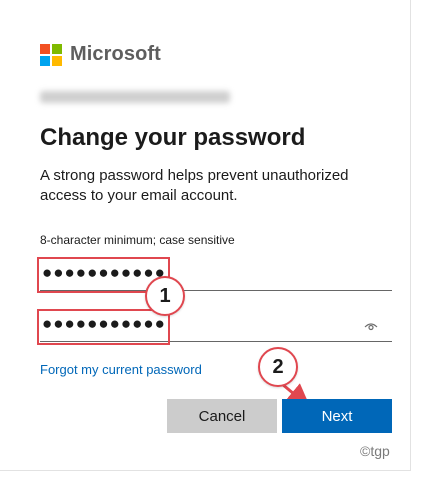 The height and width of the screenshot is (481, 432). I want to click on watermark: ©tgp, so click(375, 451).